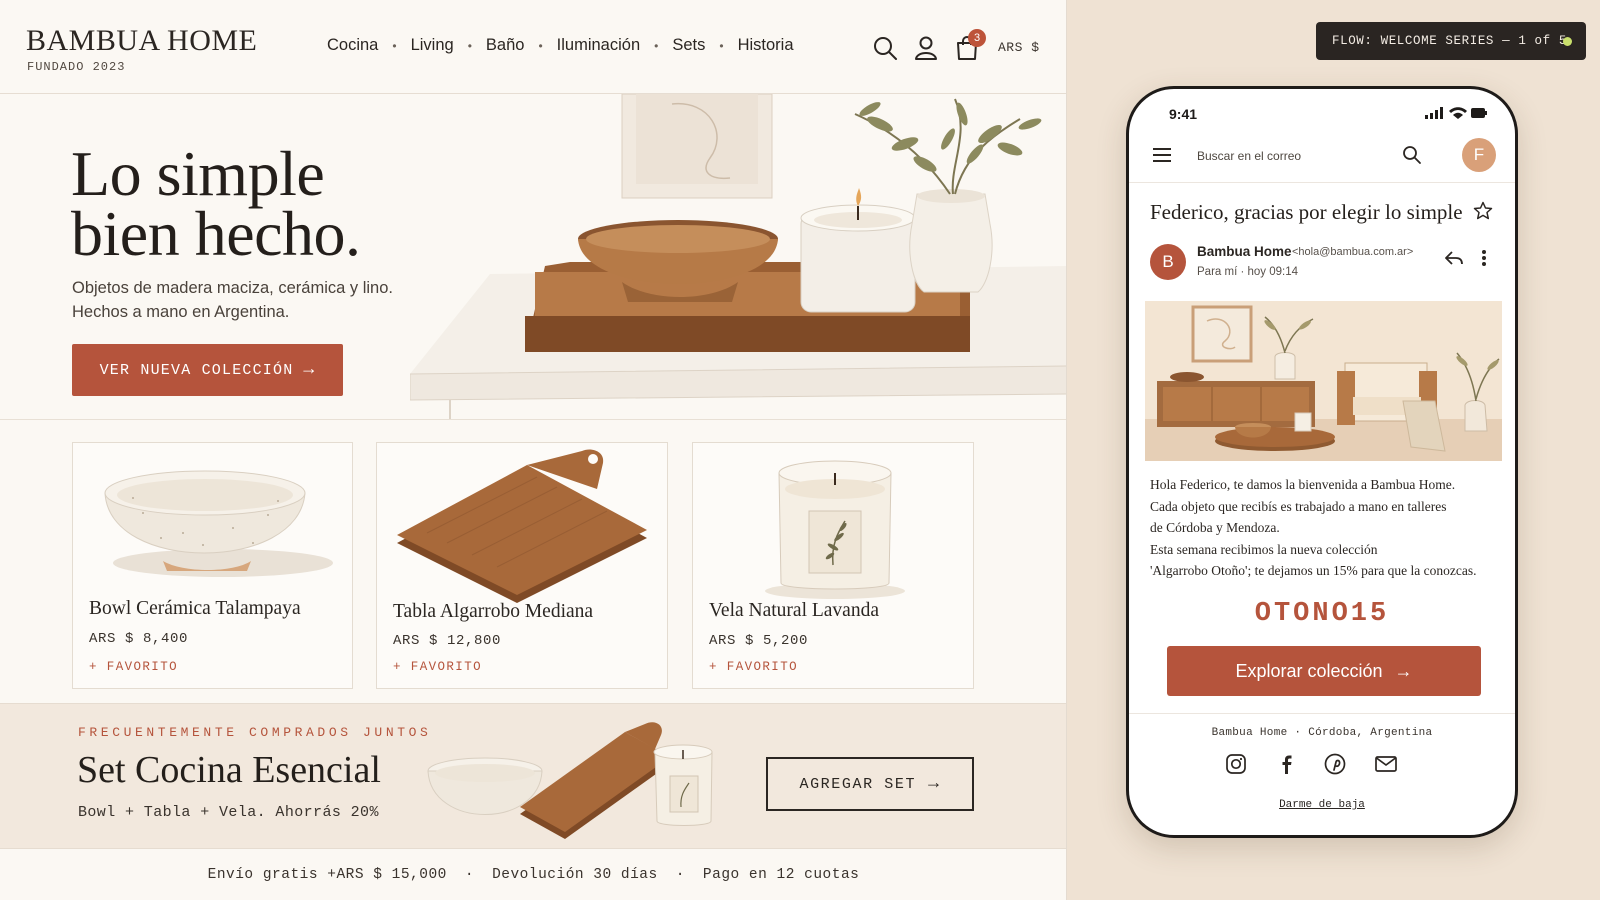 The height and width of the screenshot is (900, 1600). What do you see at coordinates (1286, 764) in the screenshot?
I see `facebook-icon` at bounding box center [1286, 764].